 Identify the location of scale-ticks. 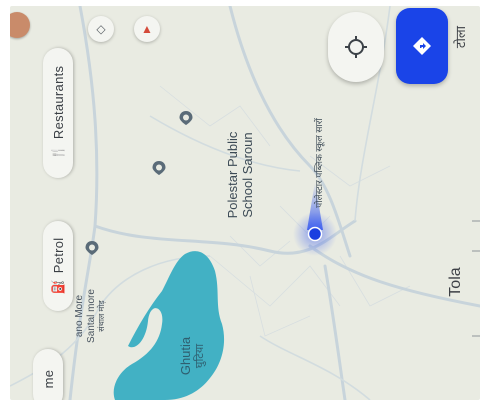
(476, 278).